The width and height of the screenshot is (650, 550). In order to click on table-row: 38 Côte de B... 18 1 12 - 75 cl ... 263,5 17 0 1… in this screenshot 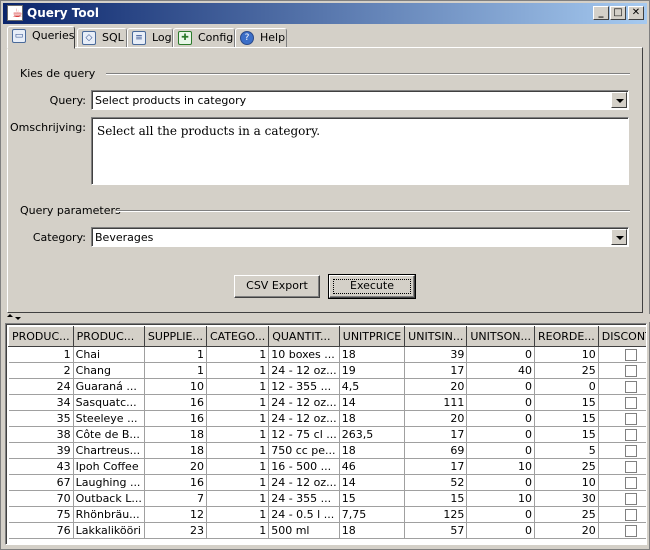, I will do `click(327, 434)`.